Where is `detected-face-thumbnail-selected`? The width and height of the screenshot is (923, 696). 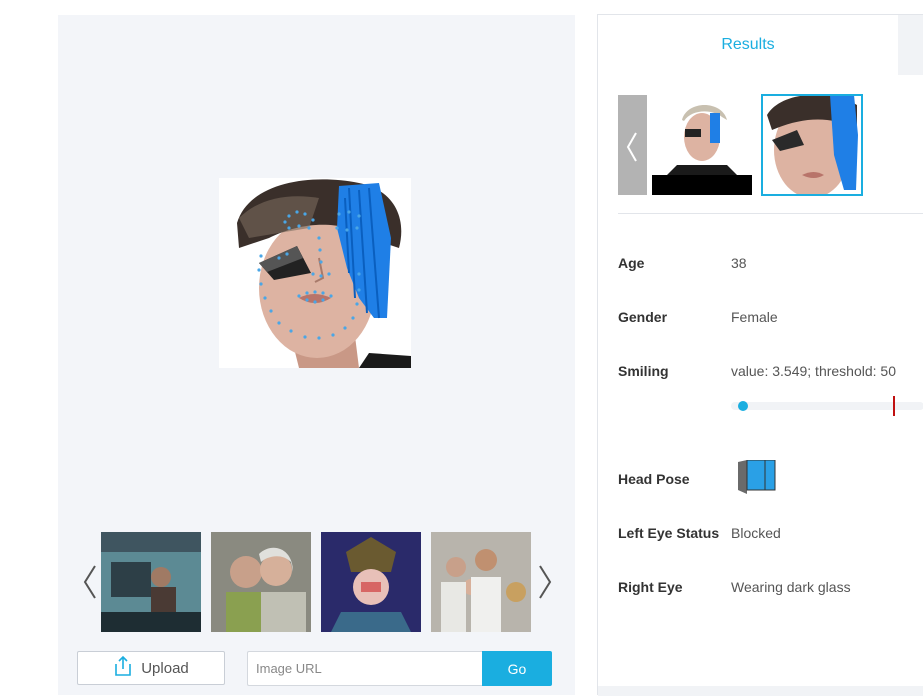 detected-face-thumbnail-selected is located at coordinates (812, 145).